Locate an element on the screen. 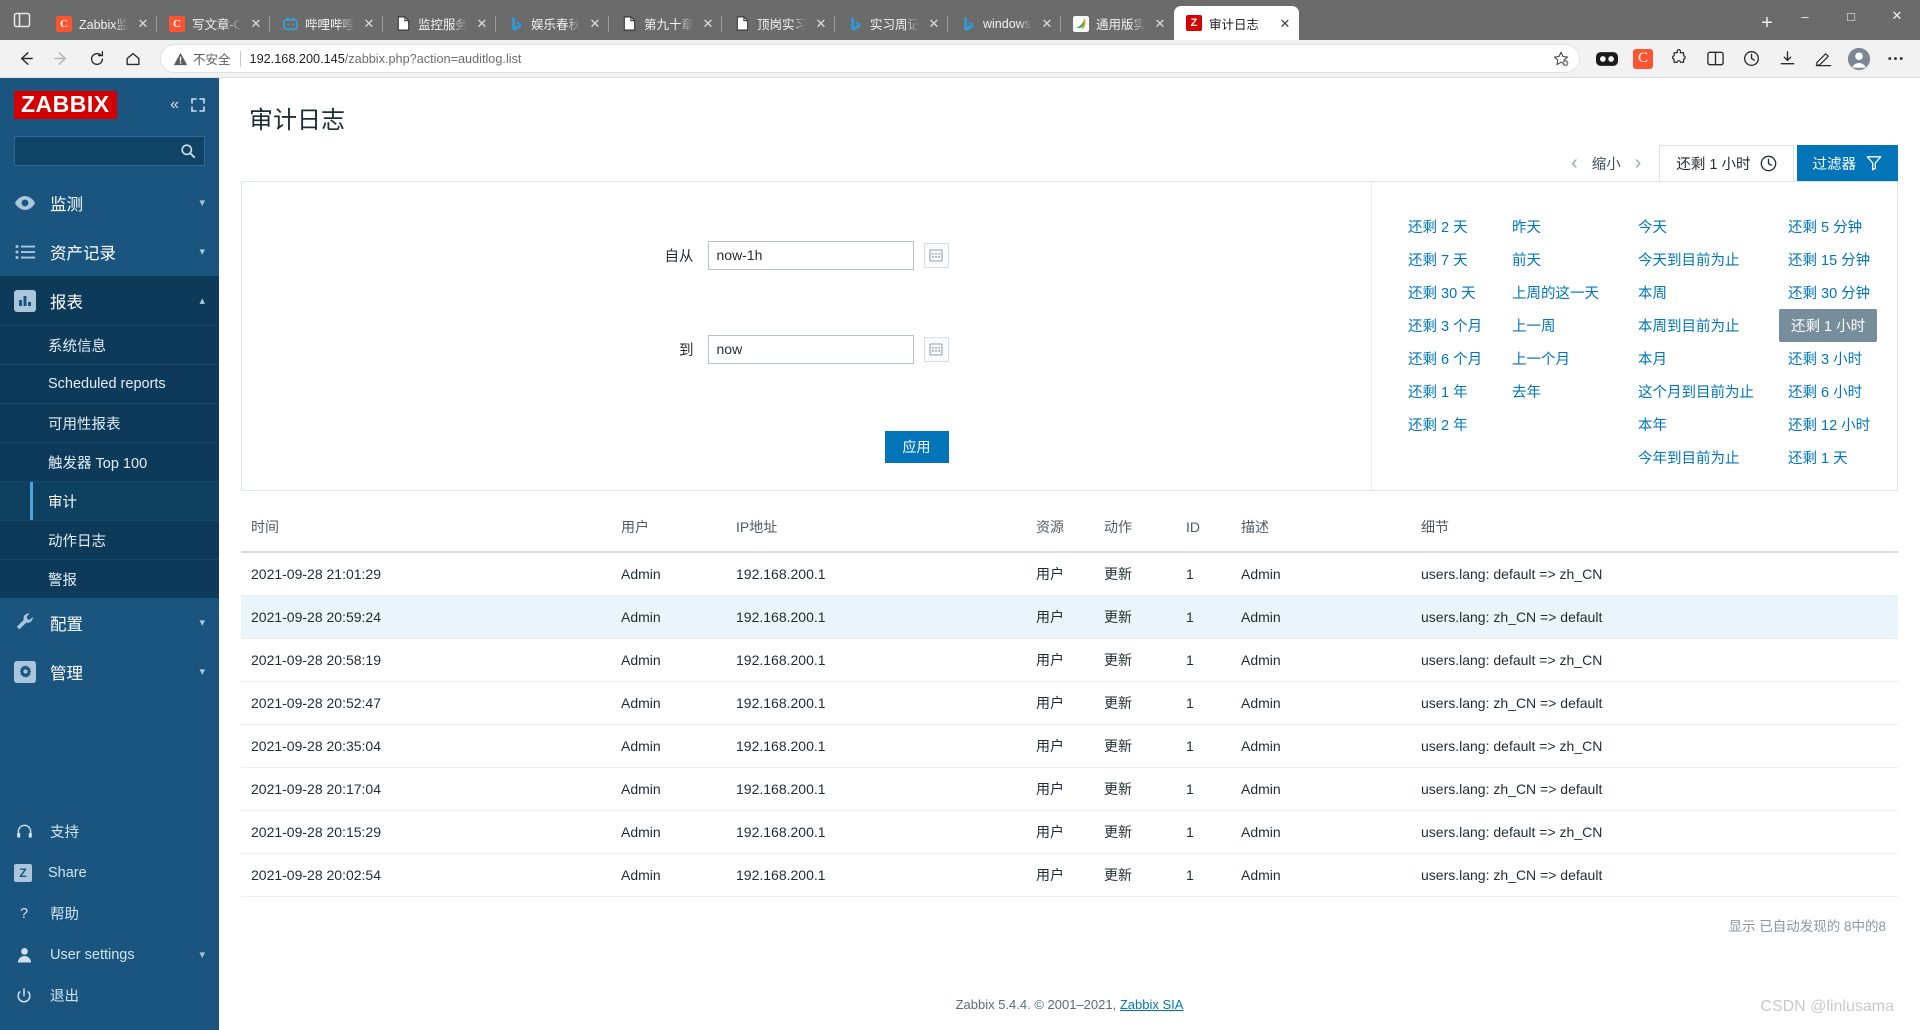 Image resolution: width=1920 pixels, height=1030 pixels. quick-range-link: 还剩 1 天 is located at coordinates (1854, 457).